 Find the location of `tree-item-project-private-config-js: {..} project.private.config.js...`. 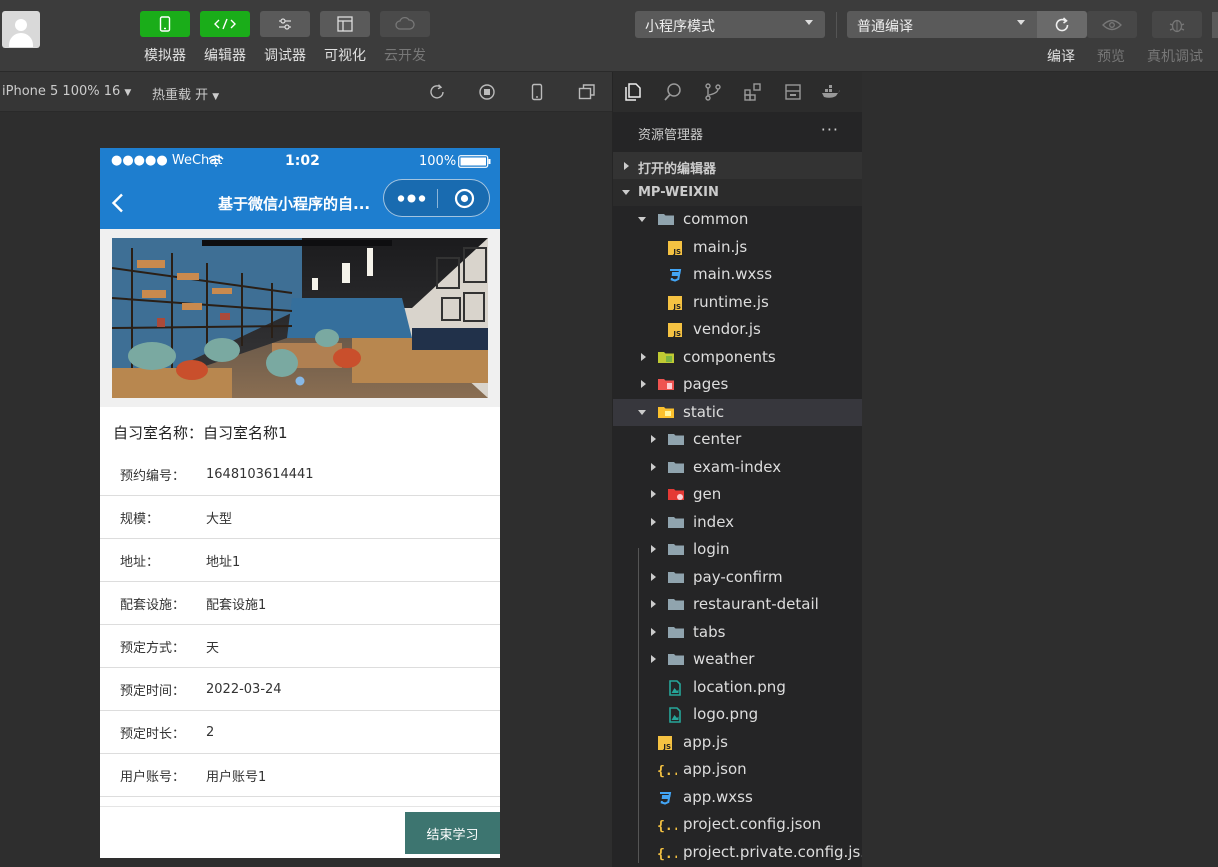

tree-item-project-private-config-js: {..} project.private.config.js... is located at coordinates (744, 852).